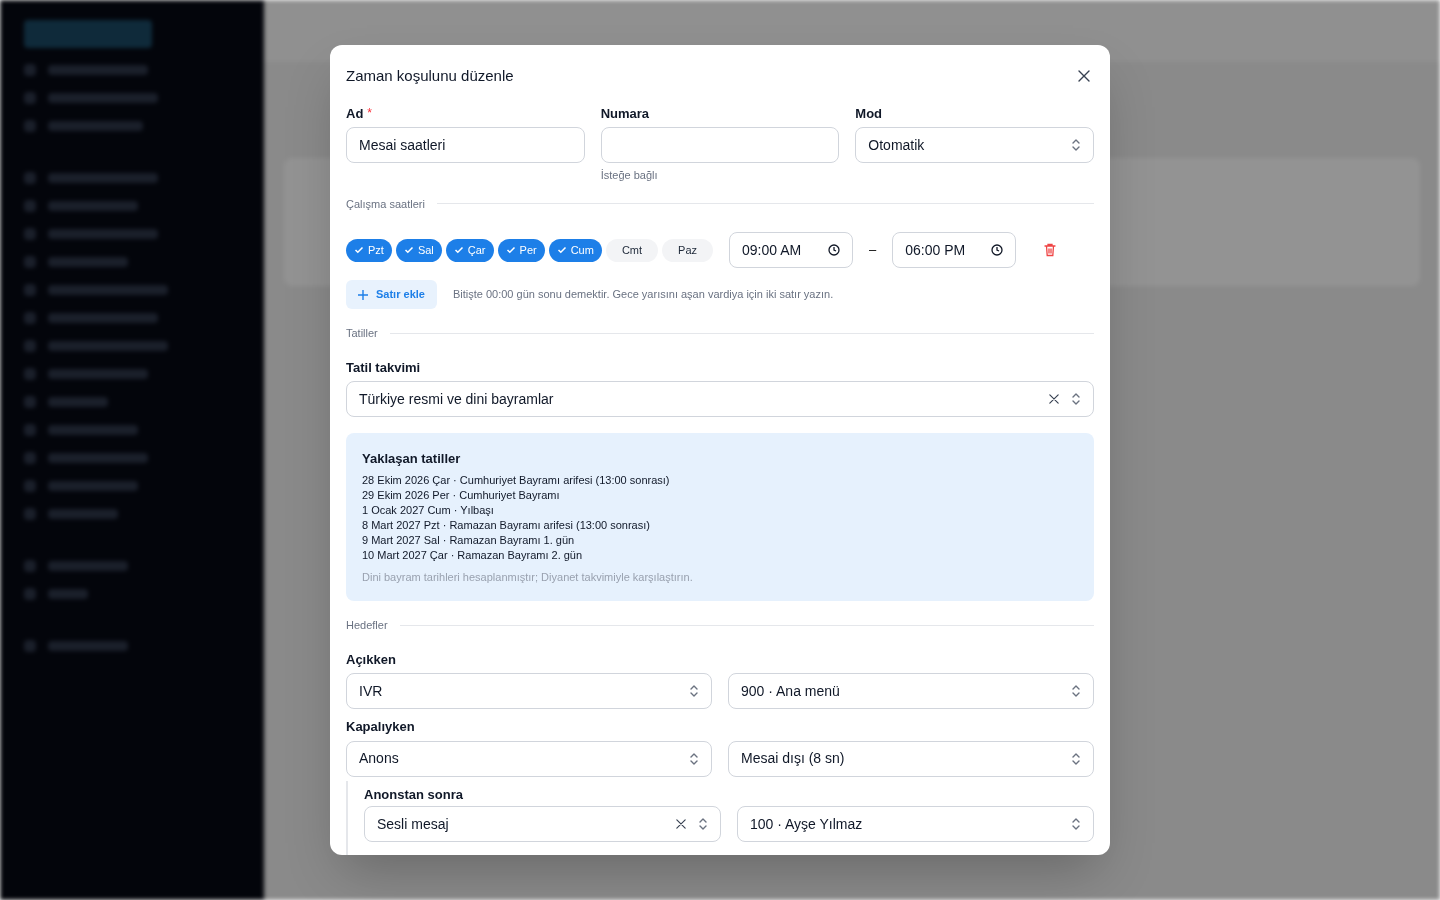 The width and height of the screenshot is (1440, 900). Describe the element at coordinates (391, 294) in the screenshot. I see `add-row-button: Satır ekle` at that location.